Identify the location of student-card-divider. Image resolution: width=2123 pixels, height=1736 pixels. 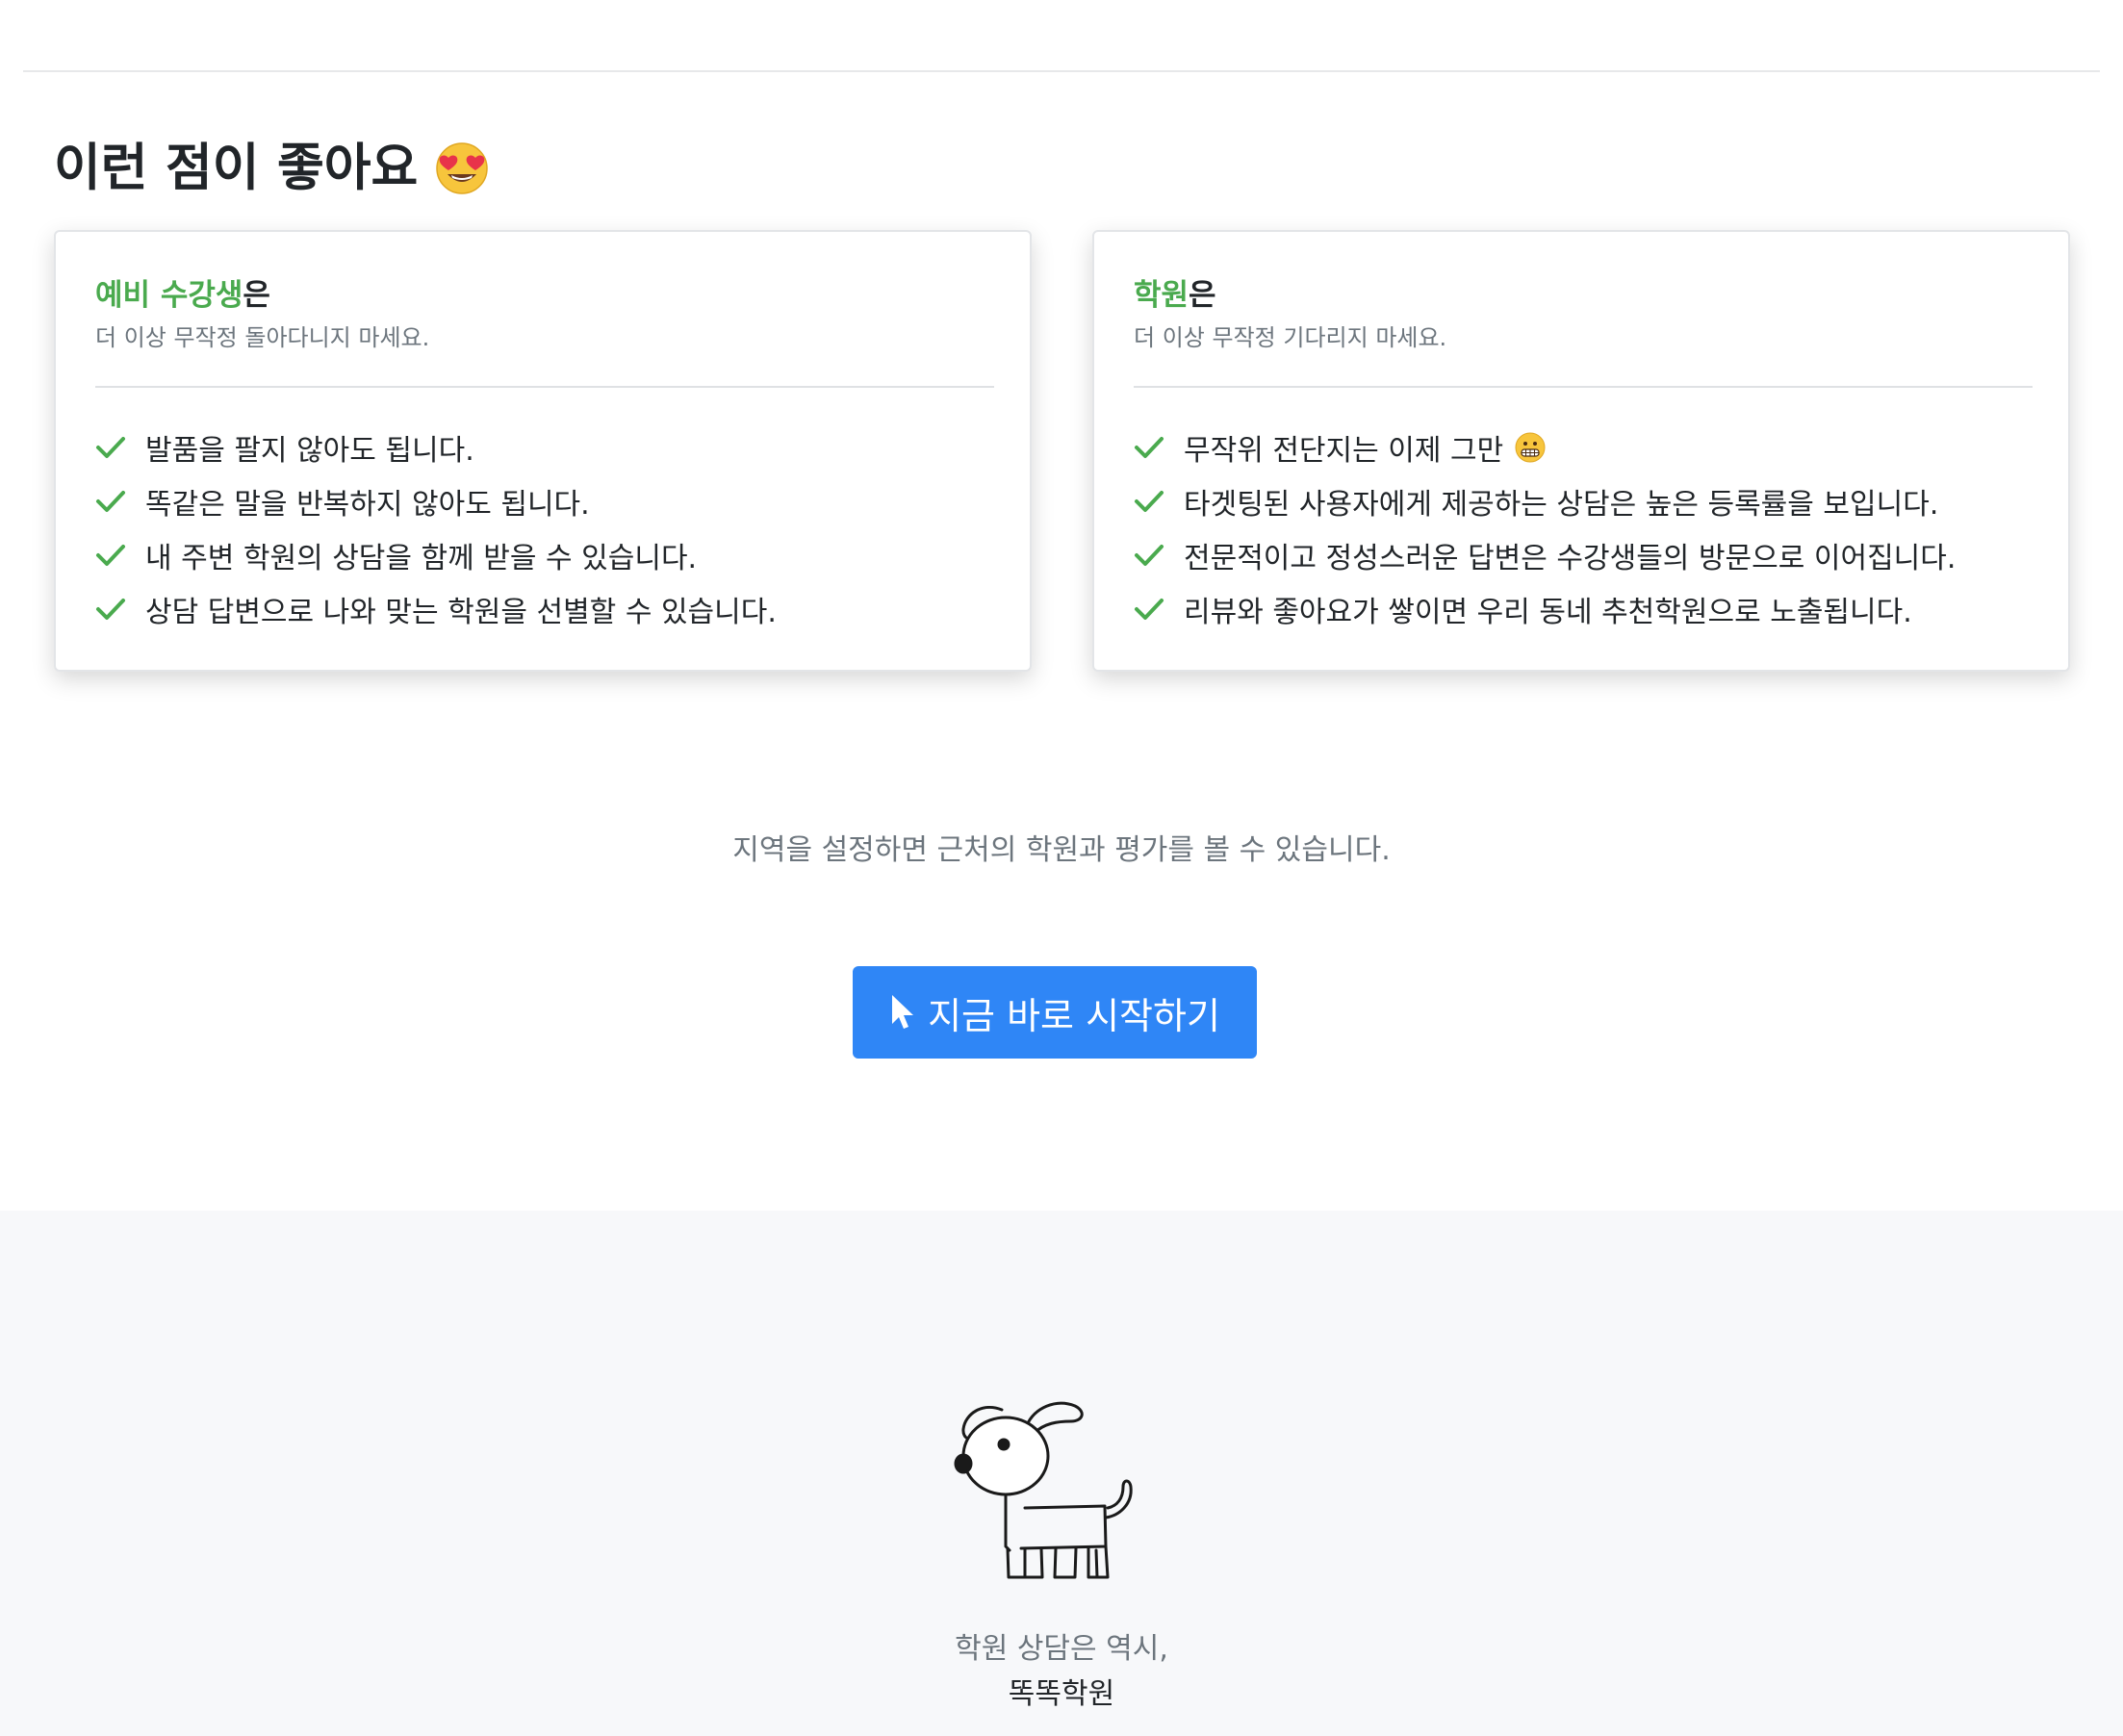
(544, 387).